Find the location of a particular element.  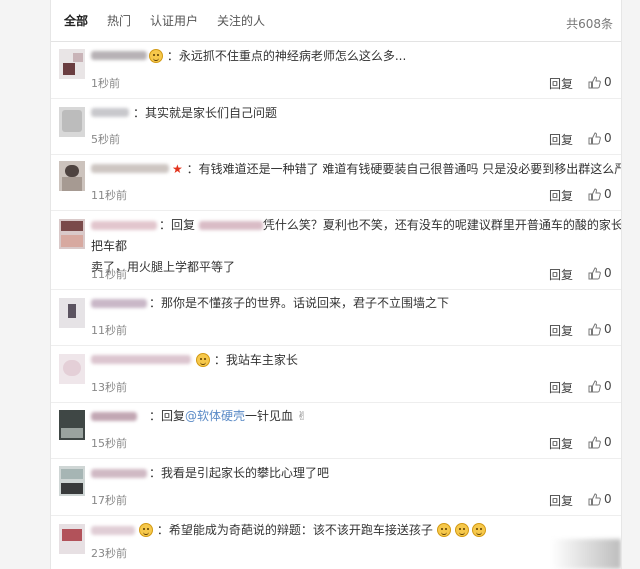

comment-item: ：其实就是家长们自己问题 5秒前 回复 0 is located at coordinates (336, 127).